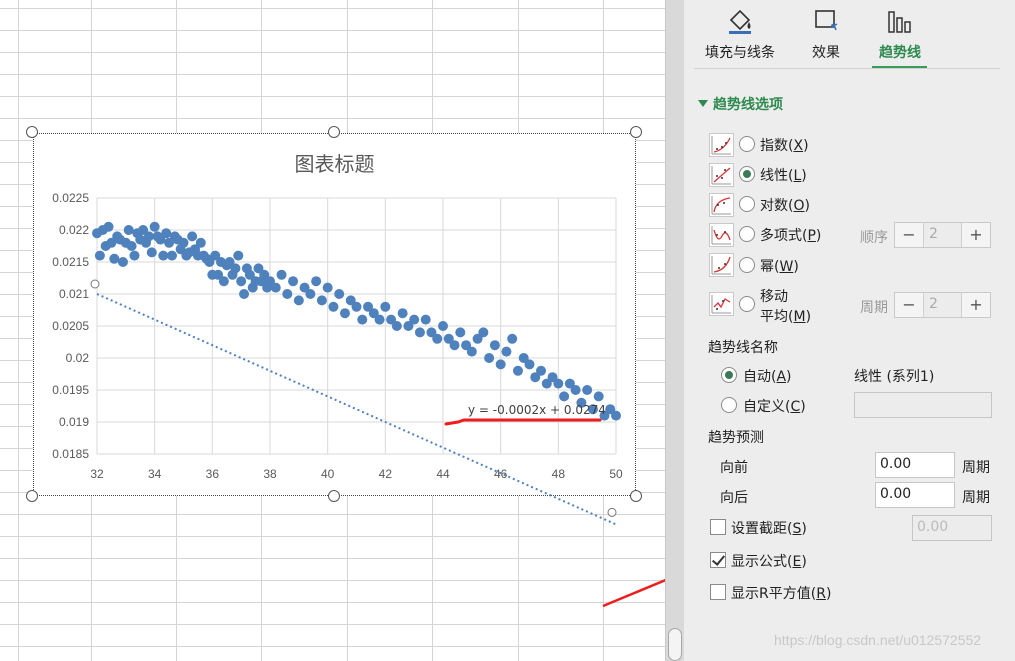 The image size is (1015, 661). I want to click on label-show-equation: 显示公式(E), so click(769, 561).